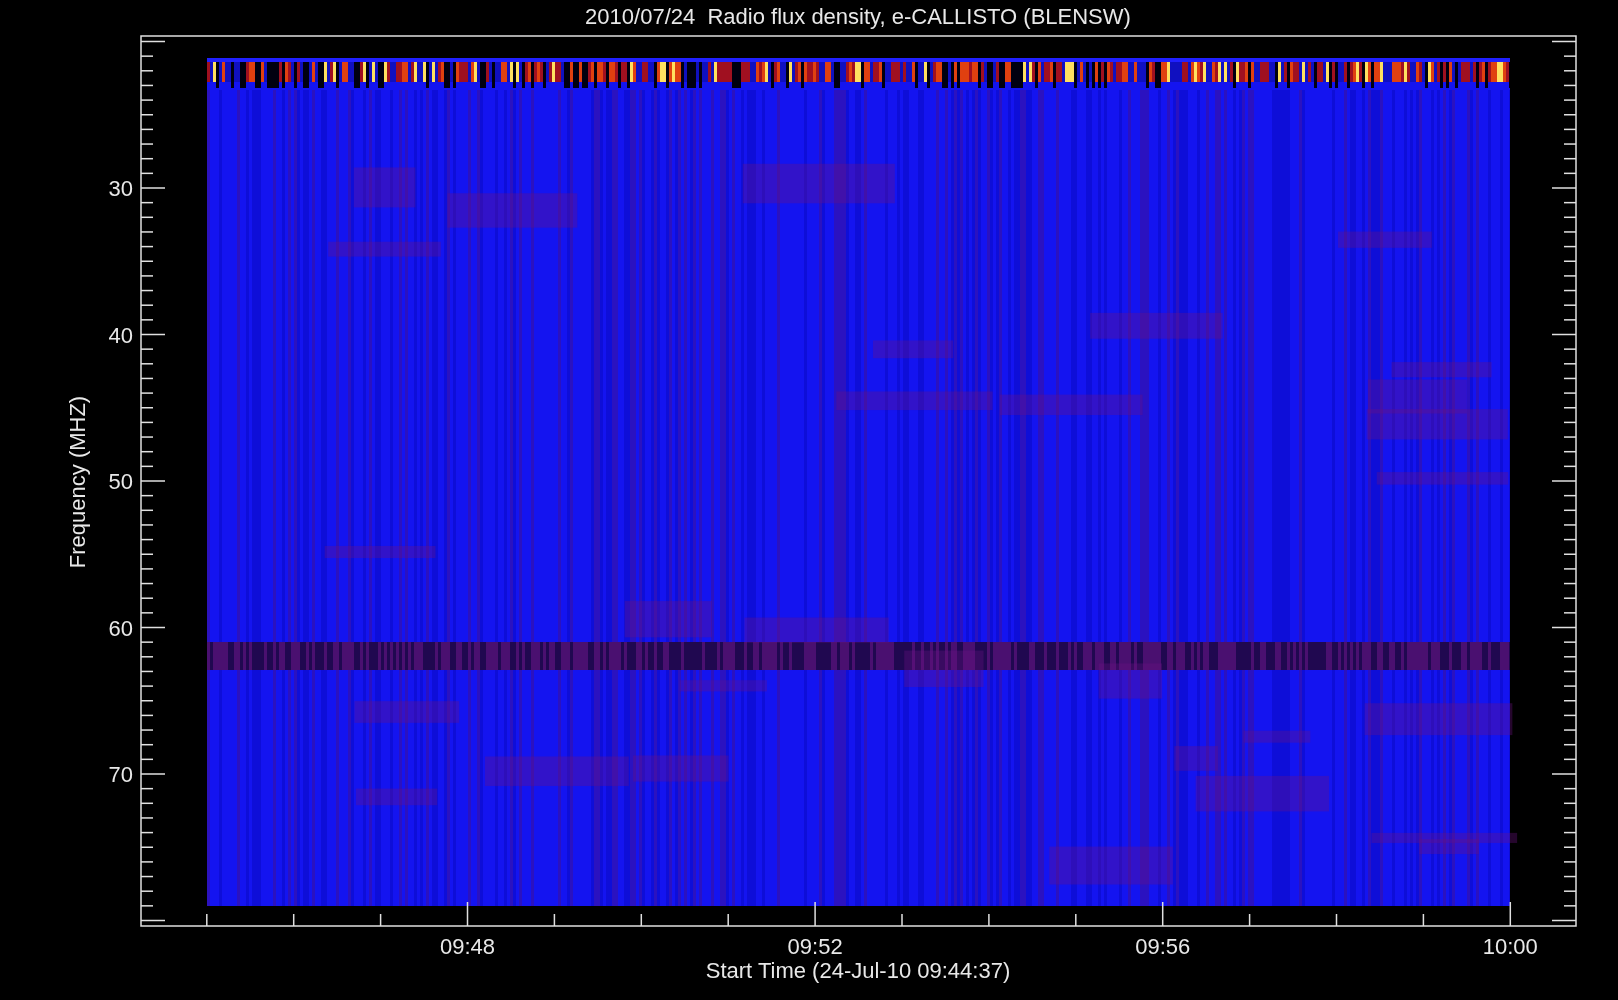 Image resolution: width=1618 pixels, height=1000 pixels. What do you see at coordinates (120, 628) in the screenshot?
I see `y-tick-label: 60` at bounding box center [120, 628].